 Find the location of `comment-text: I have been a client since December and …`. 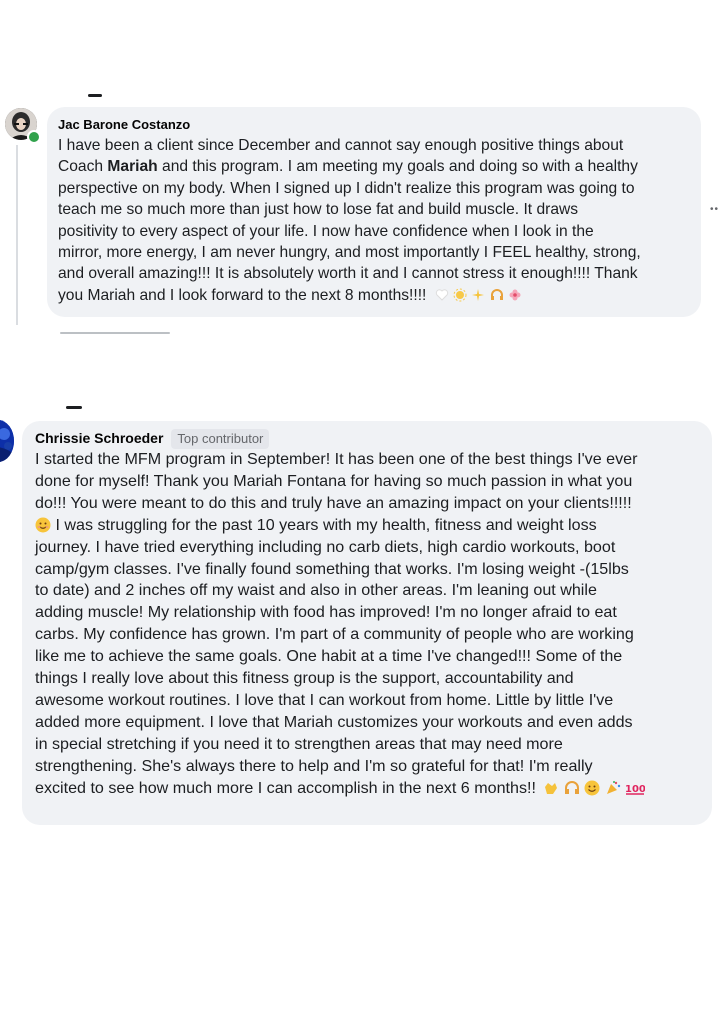

comment-text: I have been a client since December and … is located at coordinates (373, 220).